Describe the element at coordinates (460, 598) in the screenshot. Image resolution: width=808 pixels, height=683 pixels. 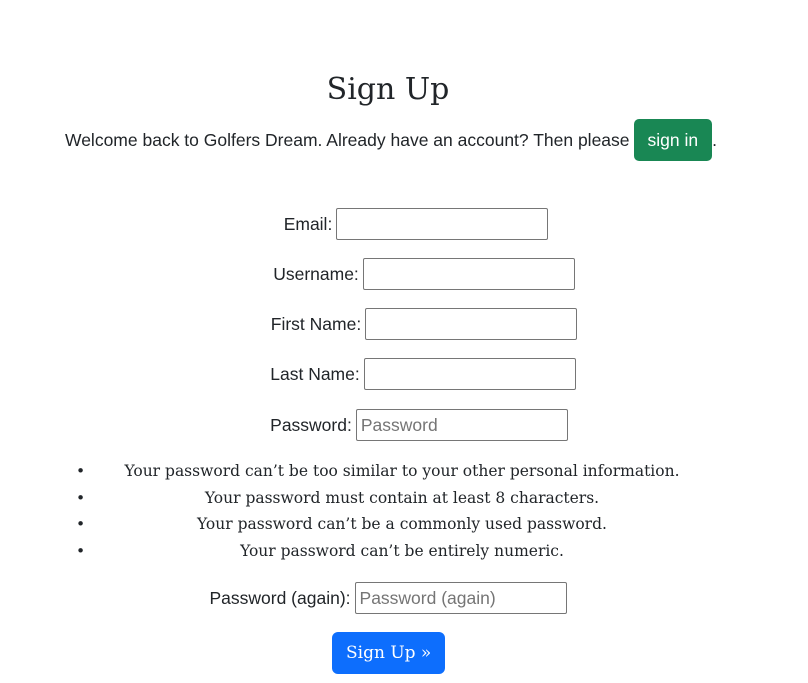
I see `password-again-field` at that location.